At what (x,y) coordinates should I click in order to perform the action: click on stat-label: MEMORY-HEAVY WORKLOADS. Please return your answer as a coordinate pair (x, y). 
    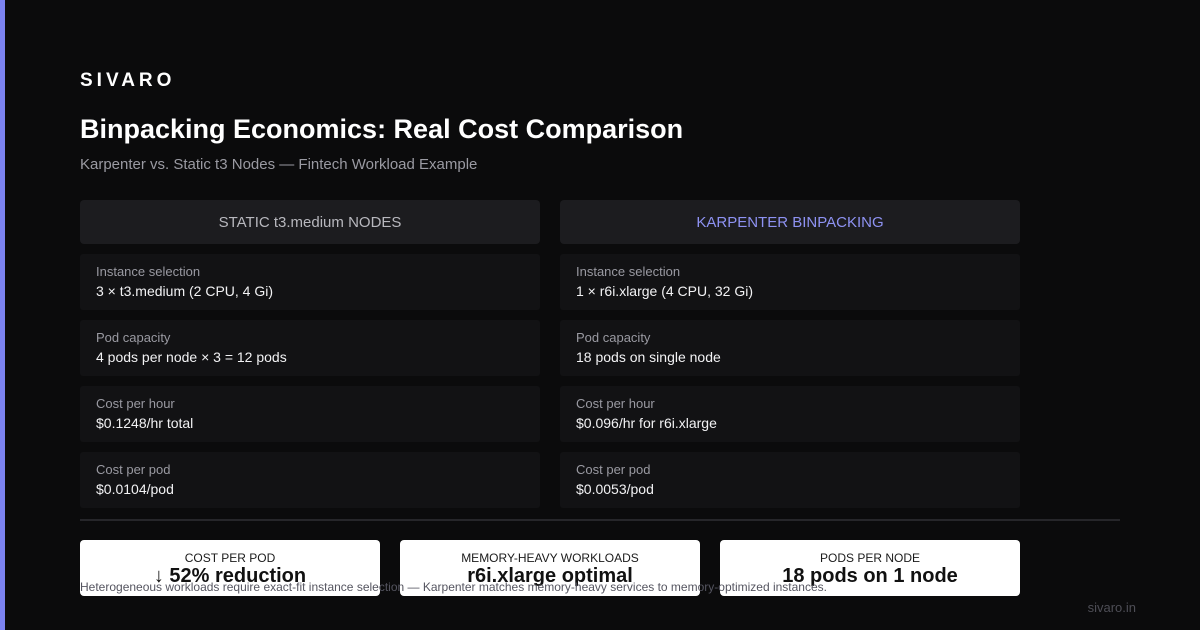
    Looking at the image, I should click on (550, 558).